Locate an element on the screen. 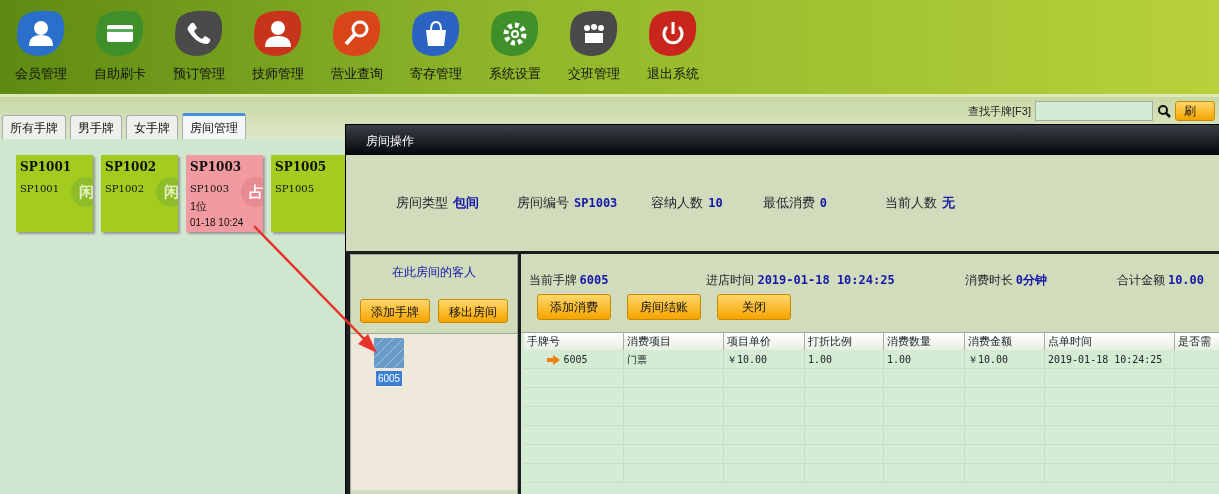 The image size is (1219, 494). panel-button: 添加手牌 is located at coordinates (394, 311).